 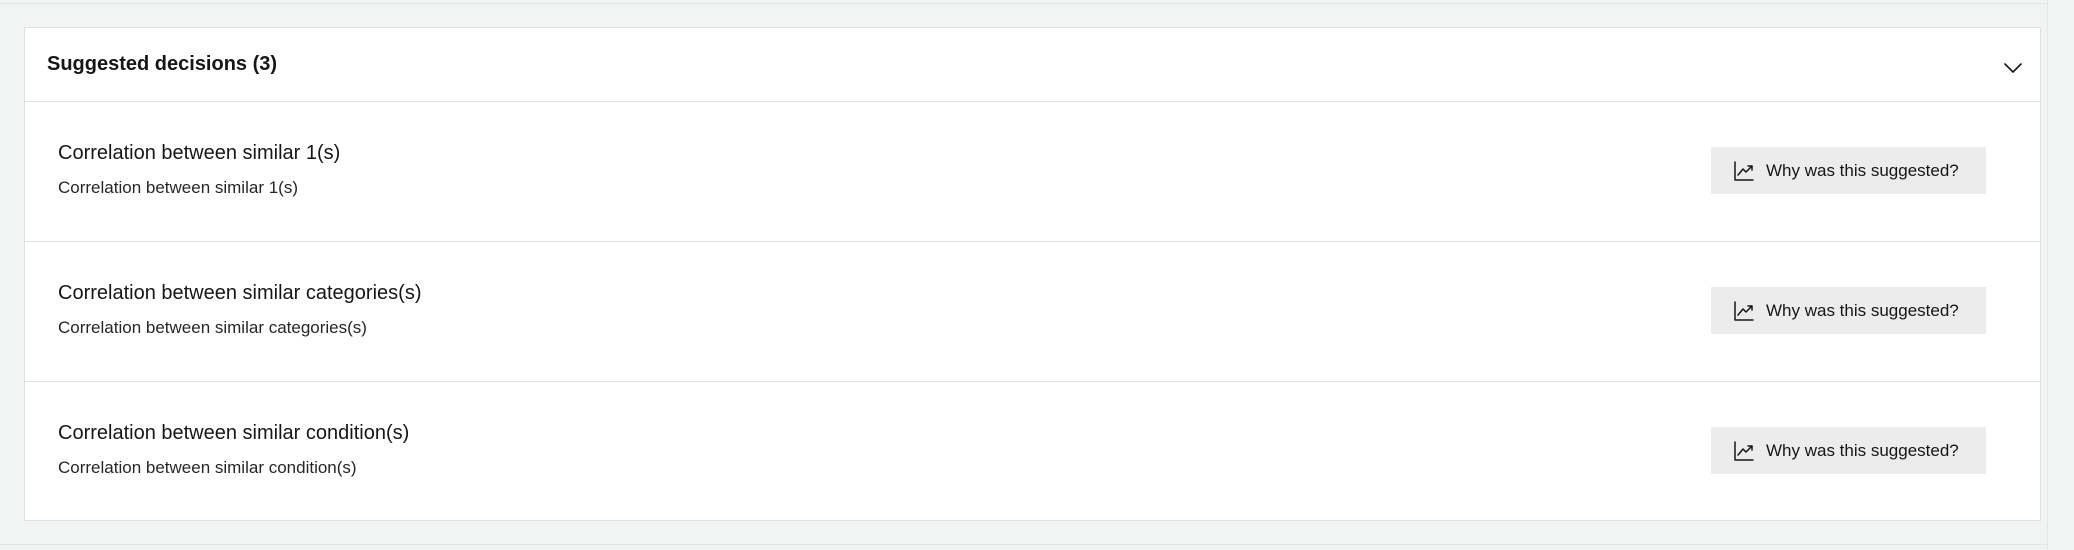 I want to click on decision-subtitle: Correlation between similar 1(s), so click(x=178, y=187).